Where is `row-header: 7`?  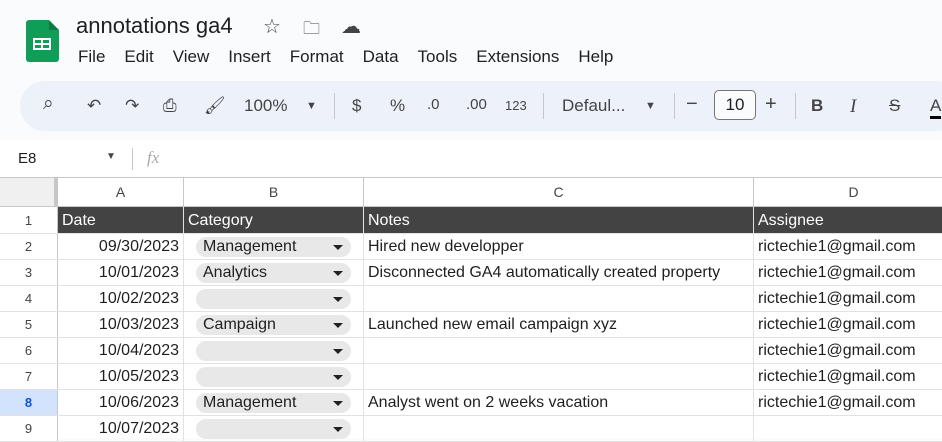 row-header: 7 is located at coordinates (29, 376).